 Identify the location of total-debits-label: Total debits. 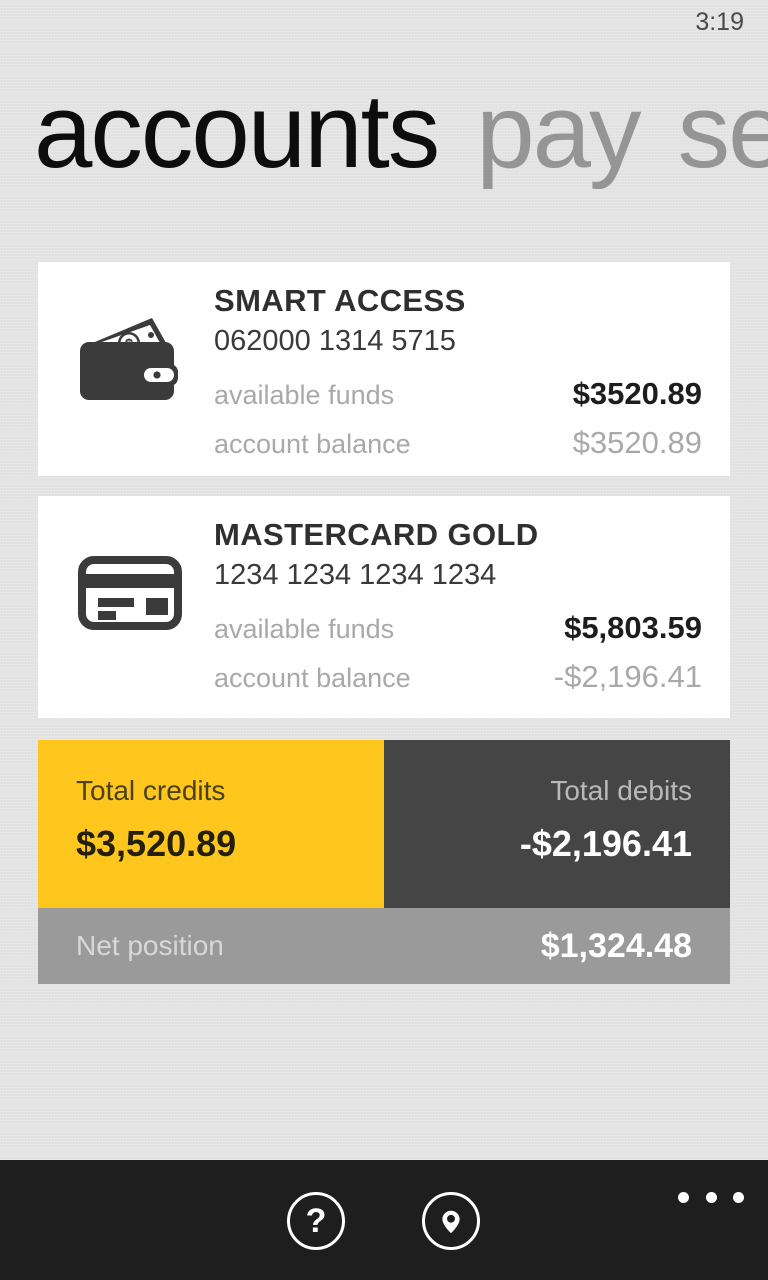
(621, 790).